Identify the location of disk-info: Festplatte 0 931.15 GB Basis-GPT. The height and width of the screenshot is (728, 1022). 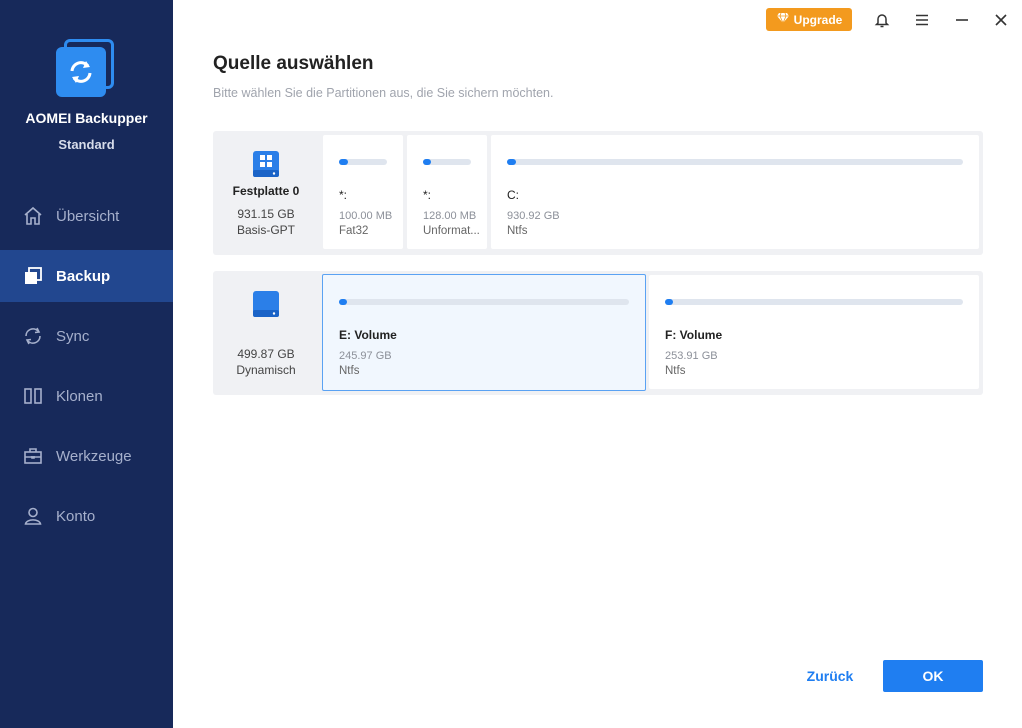
(266, 193).